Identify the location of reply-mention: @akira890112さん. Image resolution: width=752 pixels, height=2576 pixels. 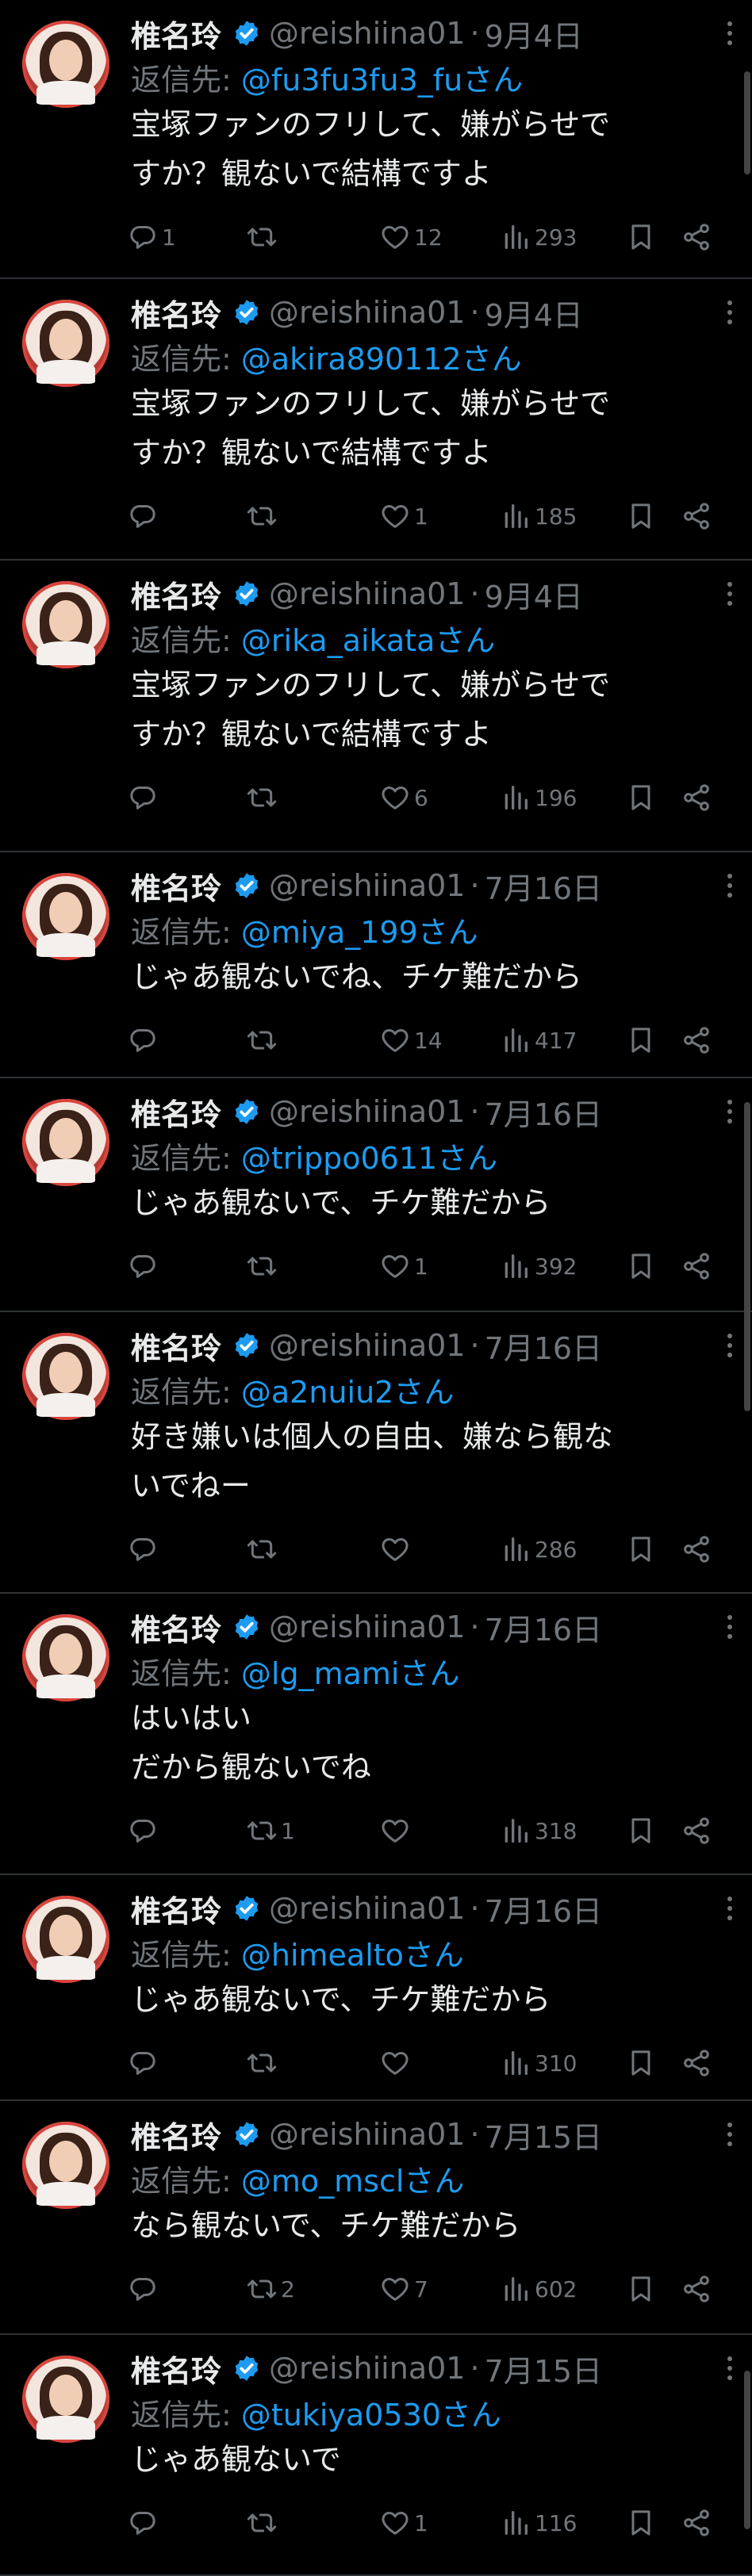
(381, 359).